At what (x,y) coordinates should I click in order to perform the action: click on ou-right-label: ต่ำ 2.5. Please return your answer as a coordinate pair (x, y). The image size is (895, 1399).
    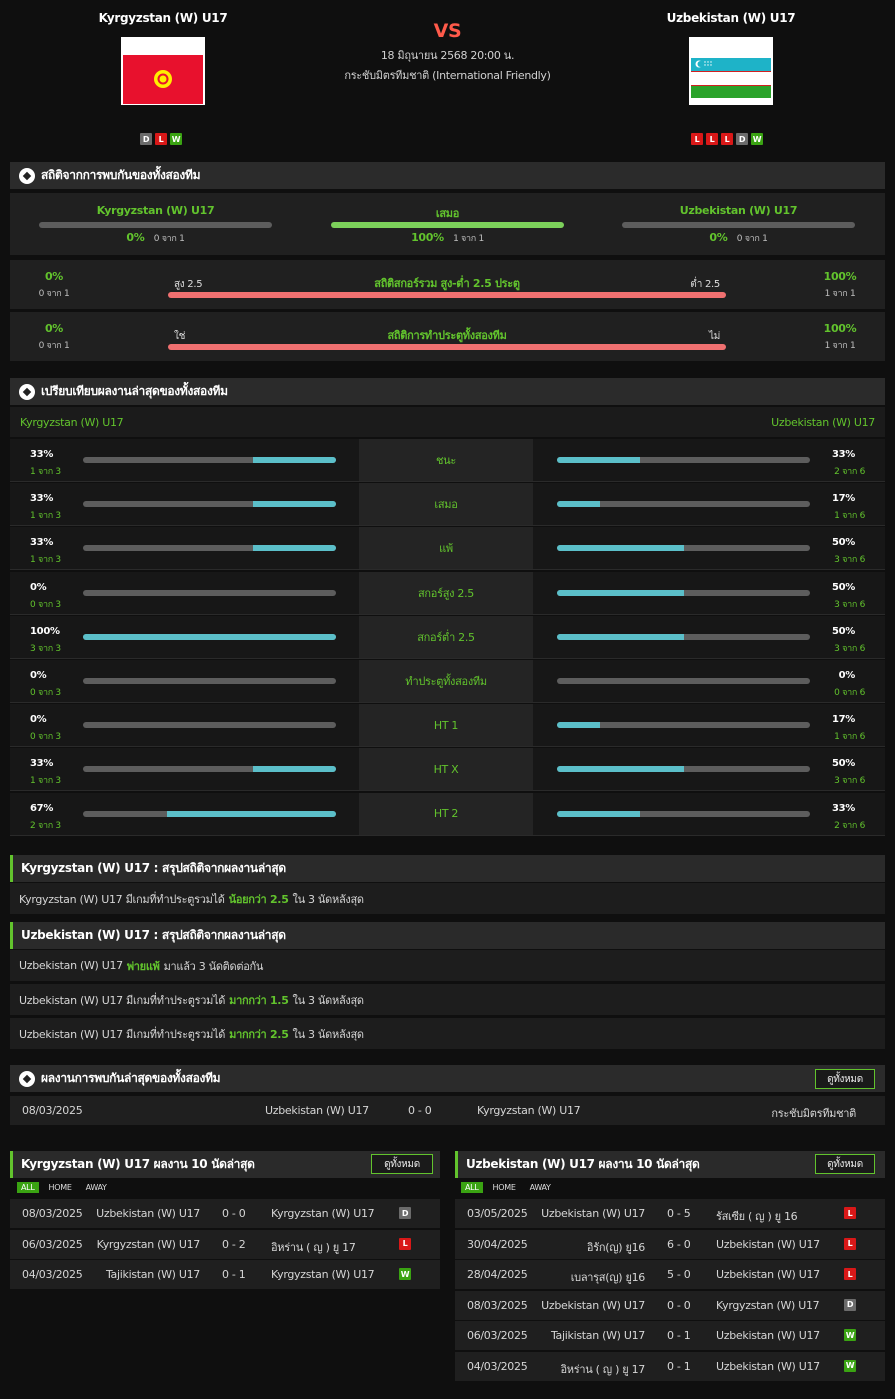
    Looking at the image, I should click on (705, 284).